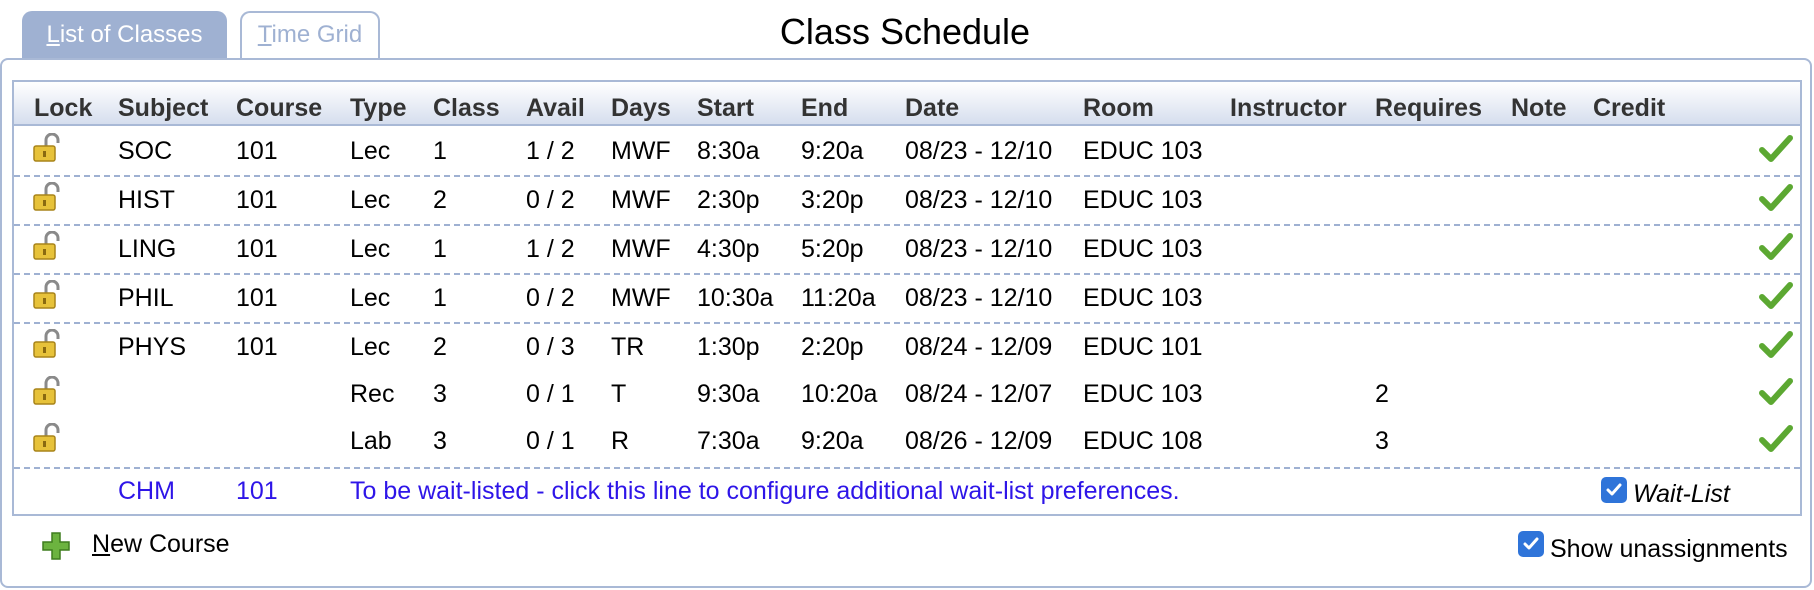 This screenshot has width=1814, height=590. Describe the element at coordinates (1629, 108) in the screenshot. I see `col-credit: Credit` at that location.